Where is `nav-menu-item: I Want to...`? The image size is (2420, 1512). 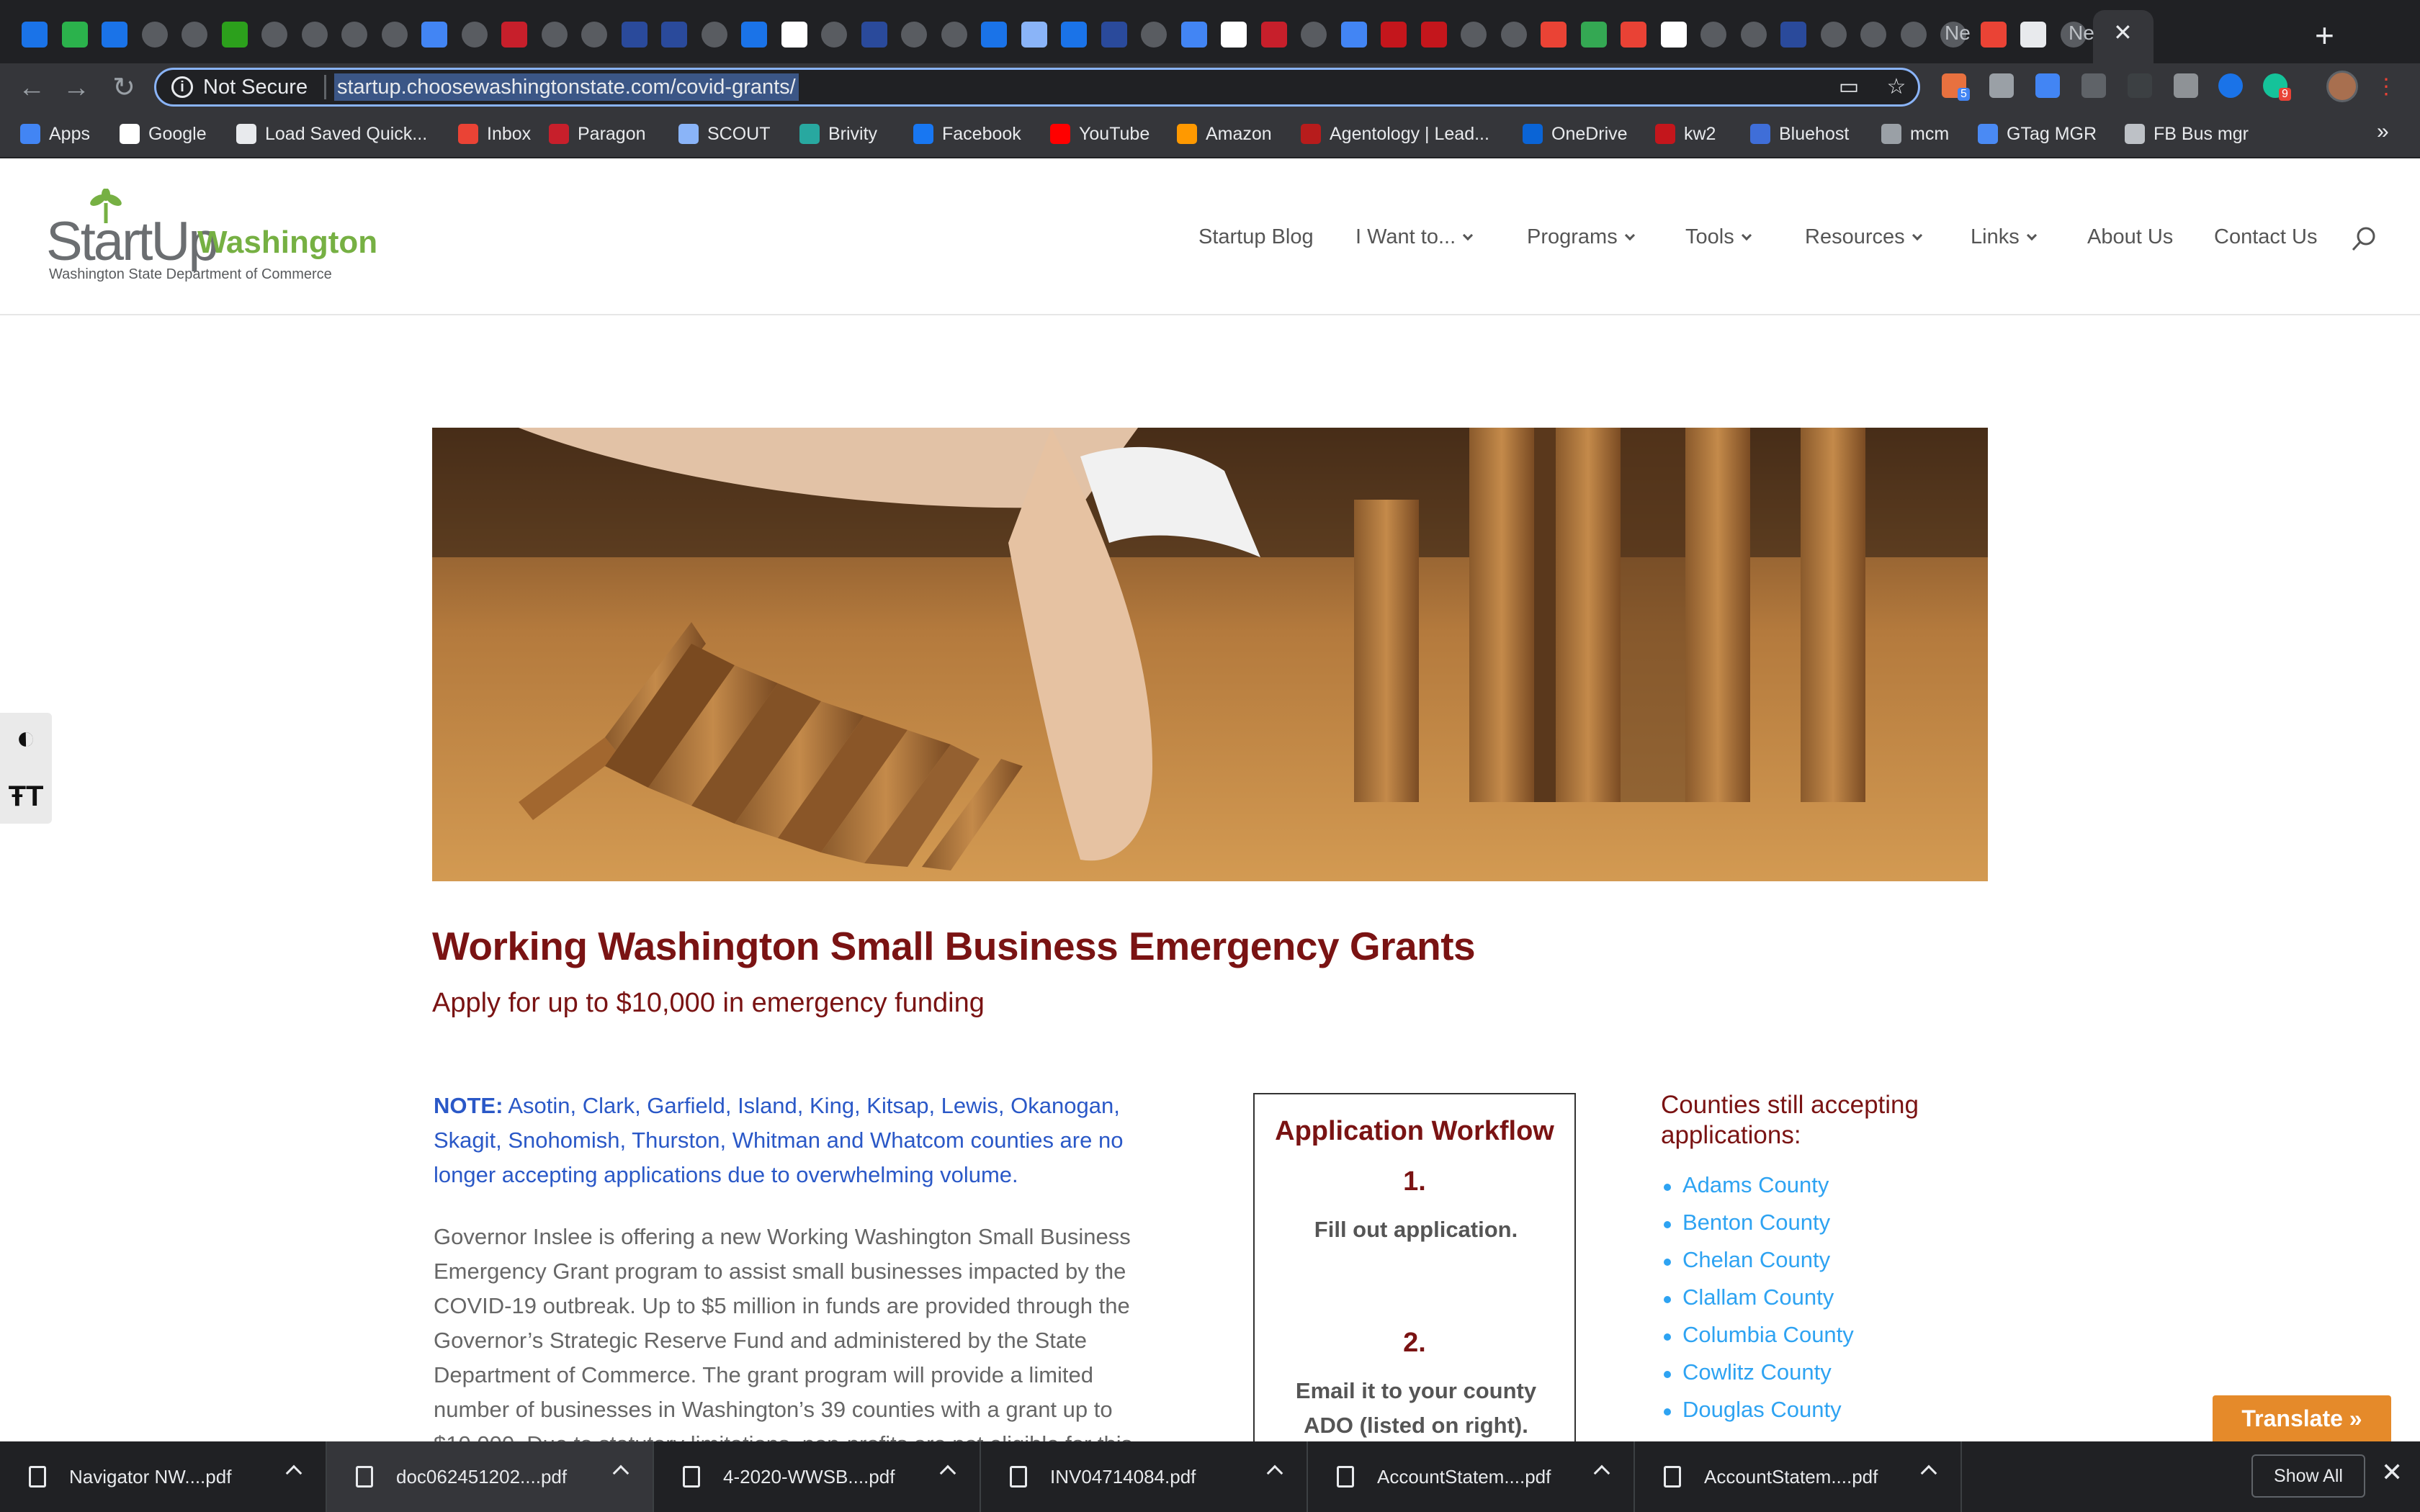
nav-menu-item: I Want to... is located at coordinates (1414, 237).